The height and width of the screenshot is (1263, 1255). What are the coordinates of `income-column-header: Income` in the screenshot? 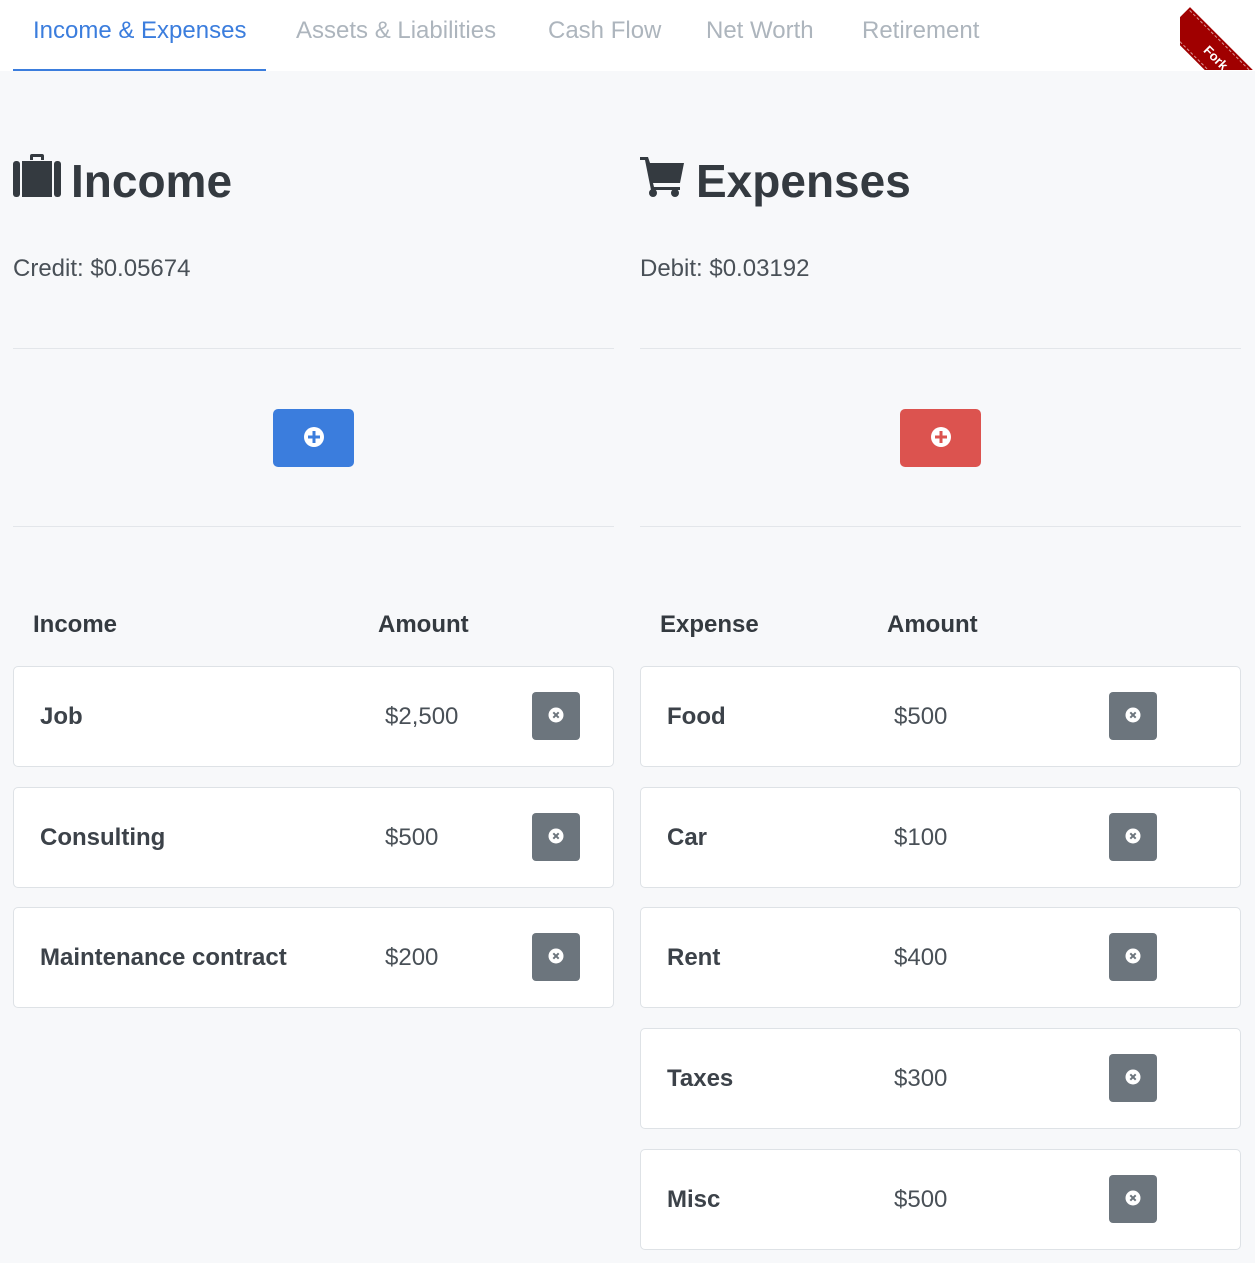 It's located at (75, 624).